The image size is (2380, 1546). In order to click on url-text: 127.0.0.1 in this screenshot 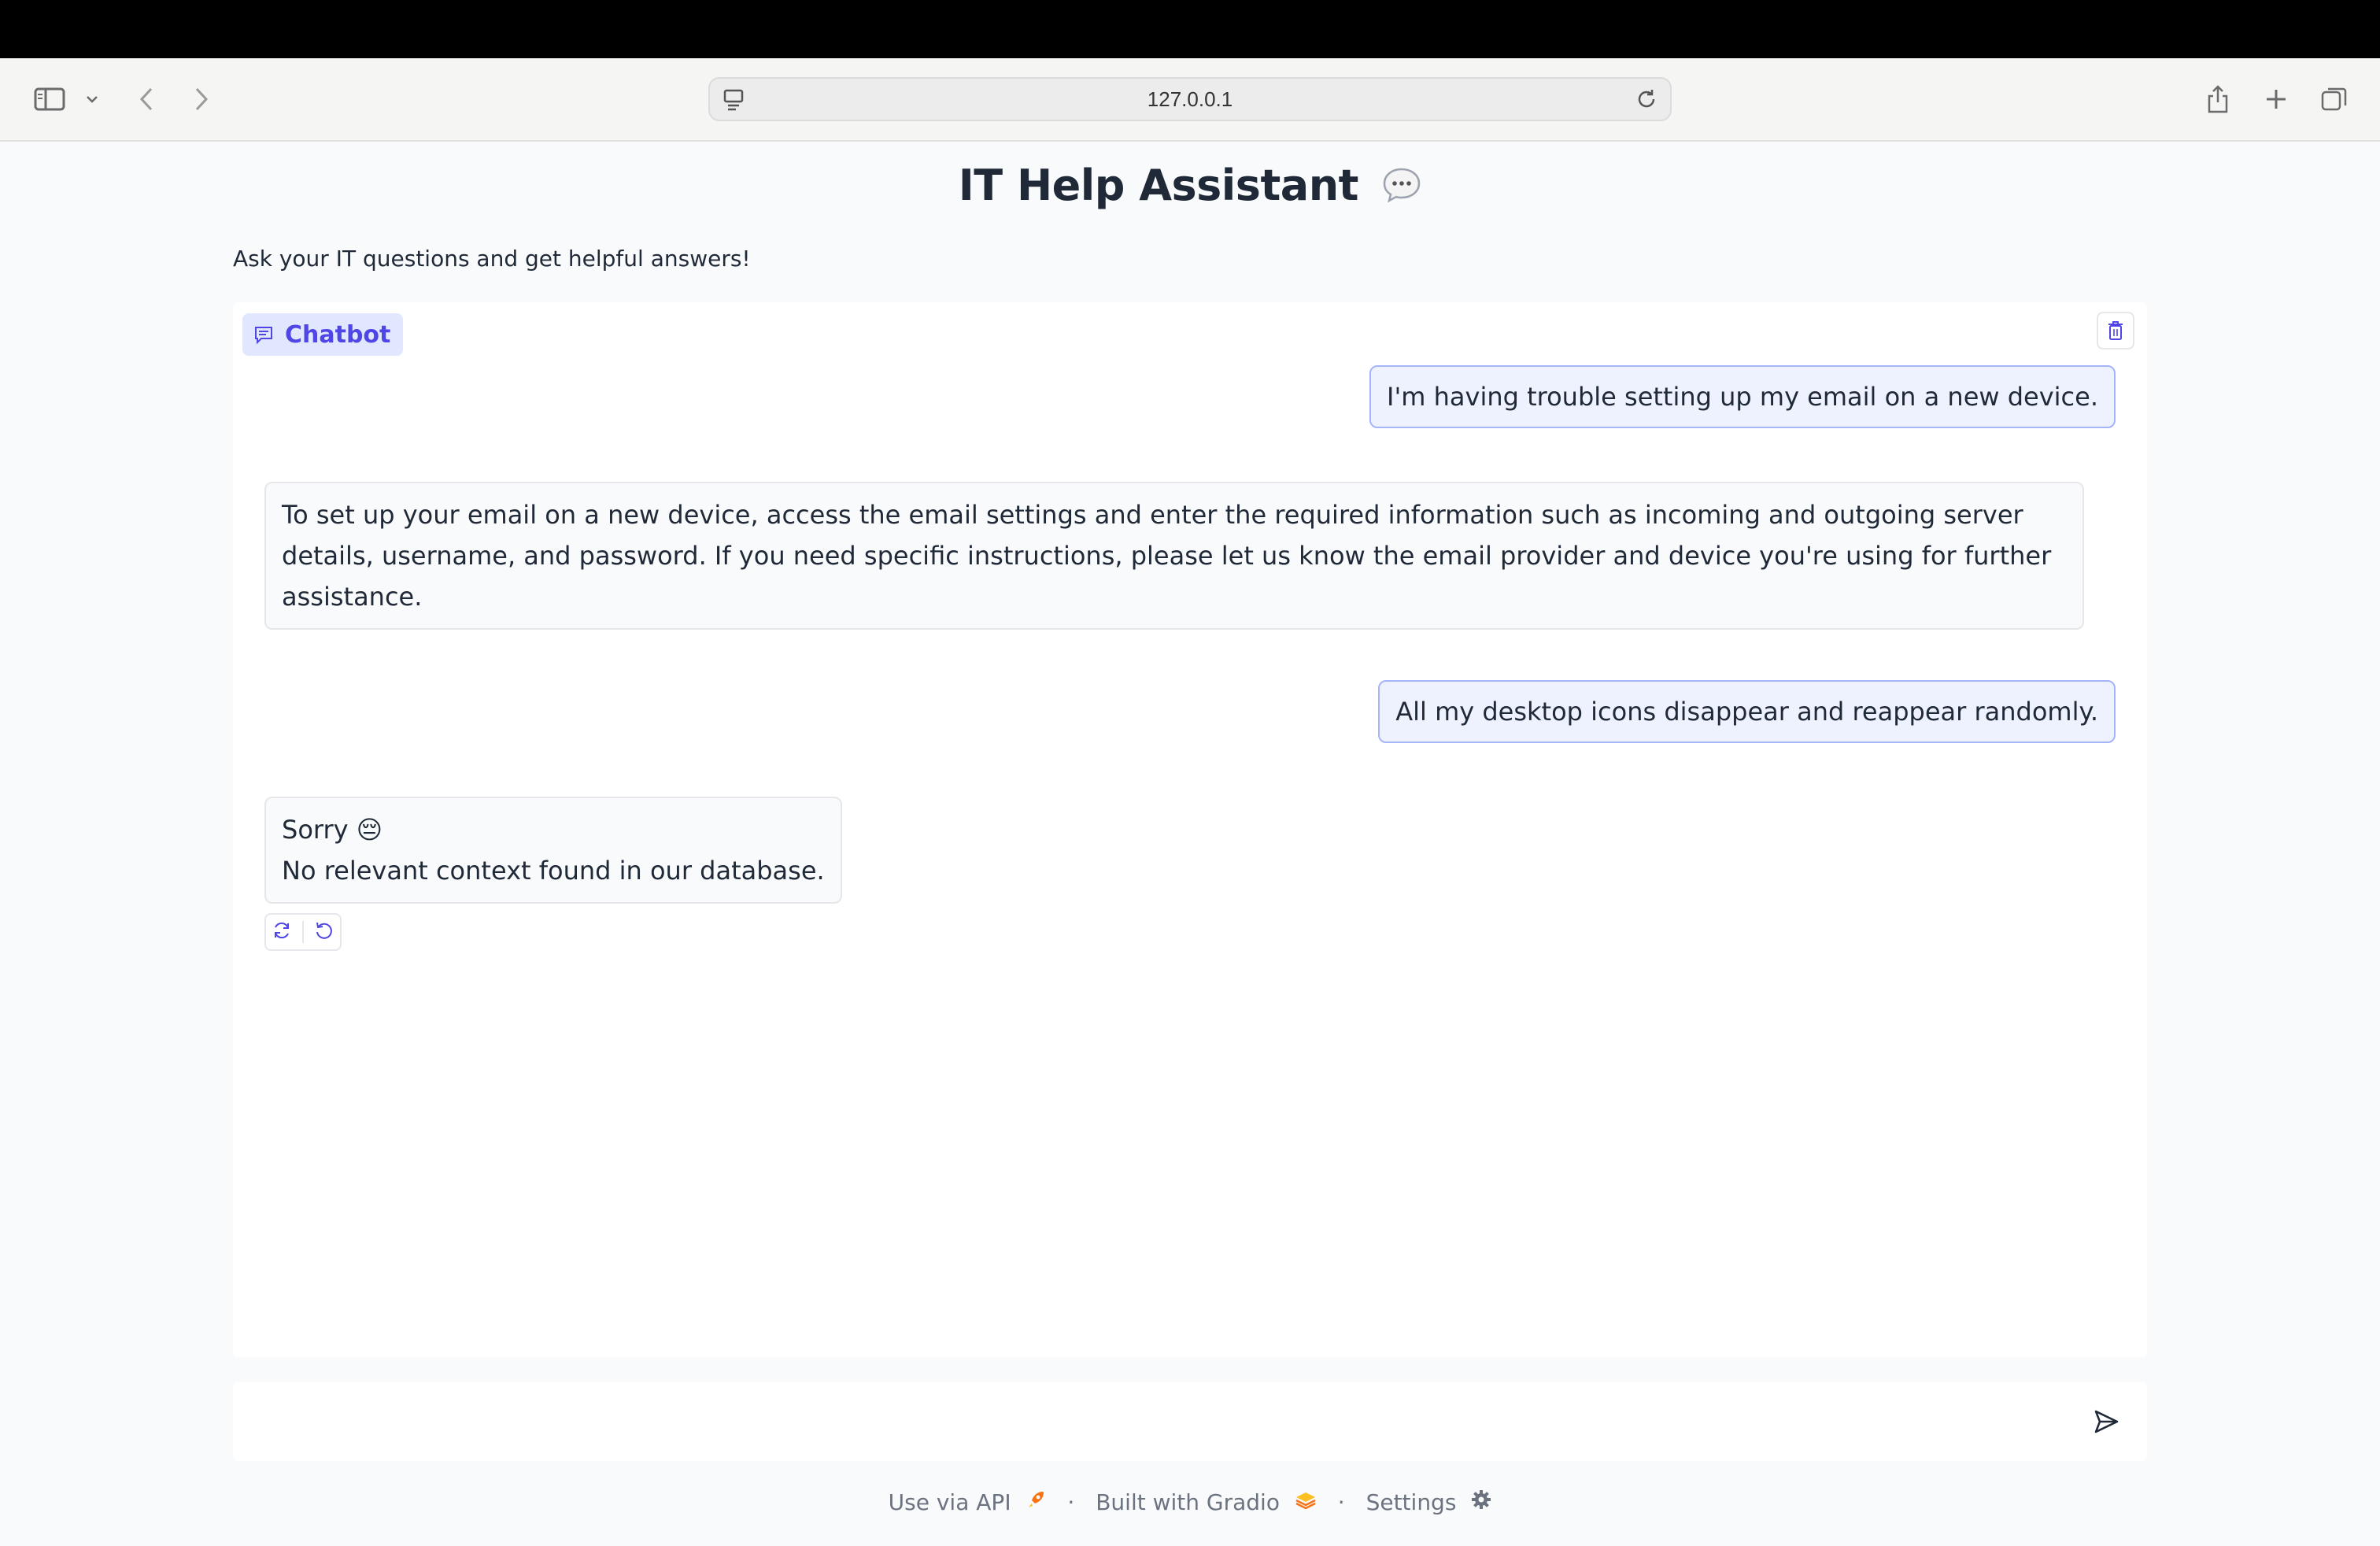, I will do `click(1190, 99)`.